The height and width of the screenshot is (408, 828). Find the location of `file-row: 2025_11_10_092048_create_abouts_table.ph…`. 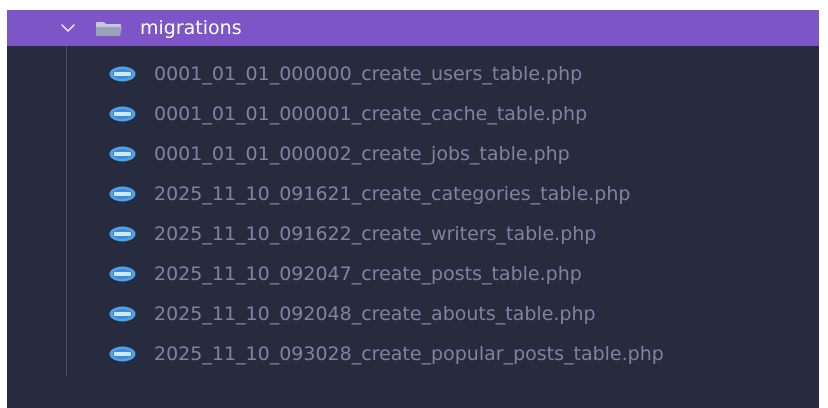

file-row: 2025_11_10_092048_create_abouts_table.ph… is located at coordinates (413, 314).